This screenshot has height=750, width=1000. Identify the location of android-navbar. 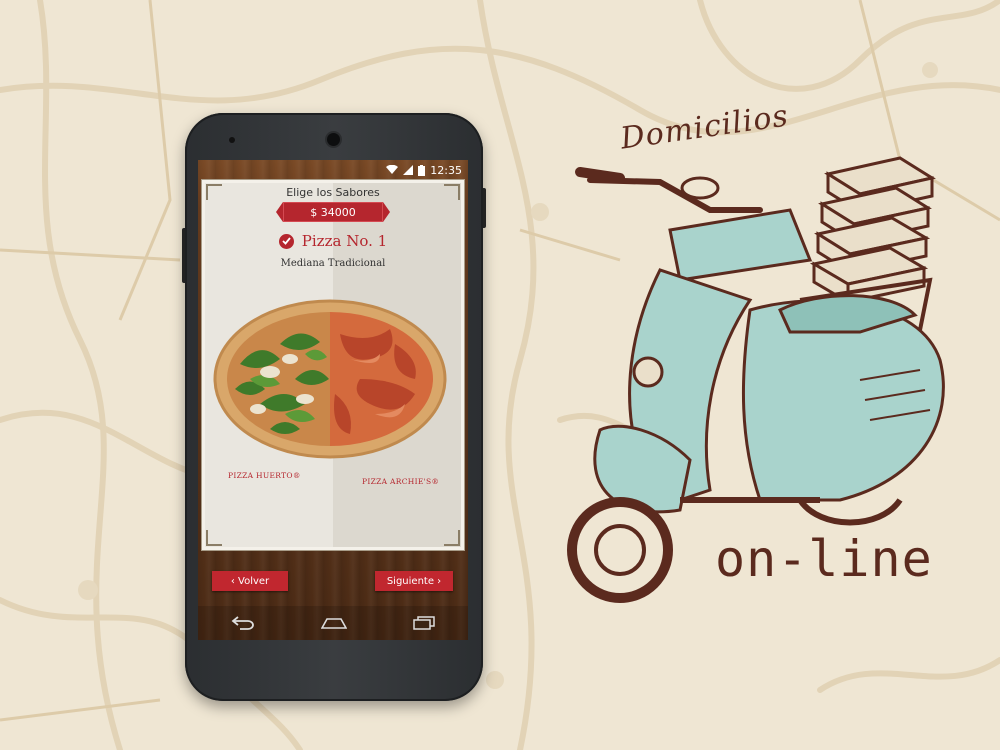
(333, 623).